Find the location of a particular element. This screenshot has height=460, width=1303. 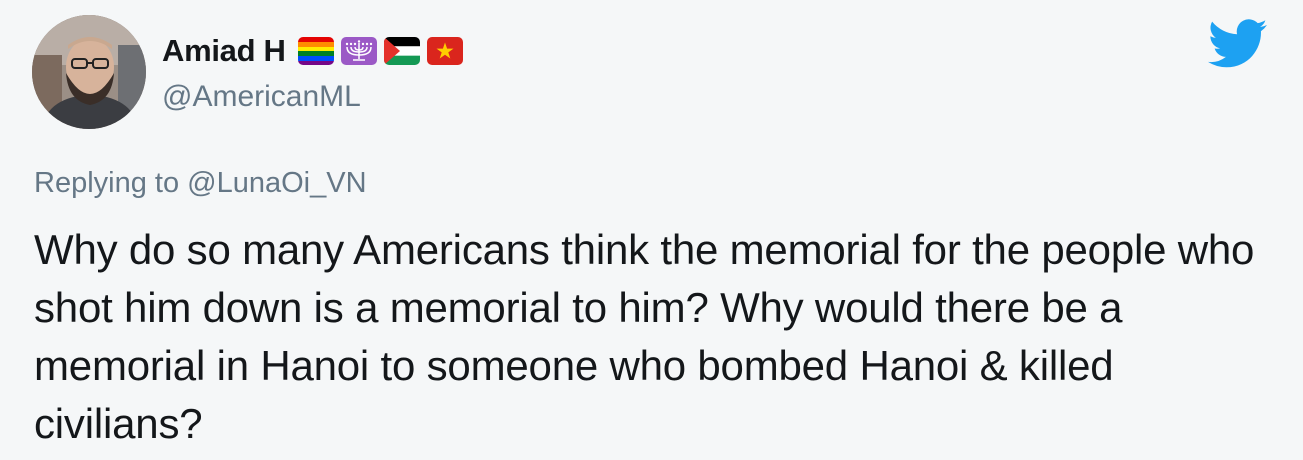

avatar is located at coordinates (89, 72).